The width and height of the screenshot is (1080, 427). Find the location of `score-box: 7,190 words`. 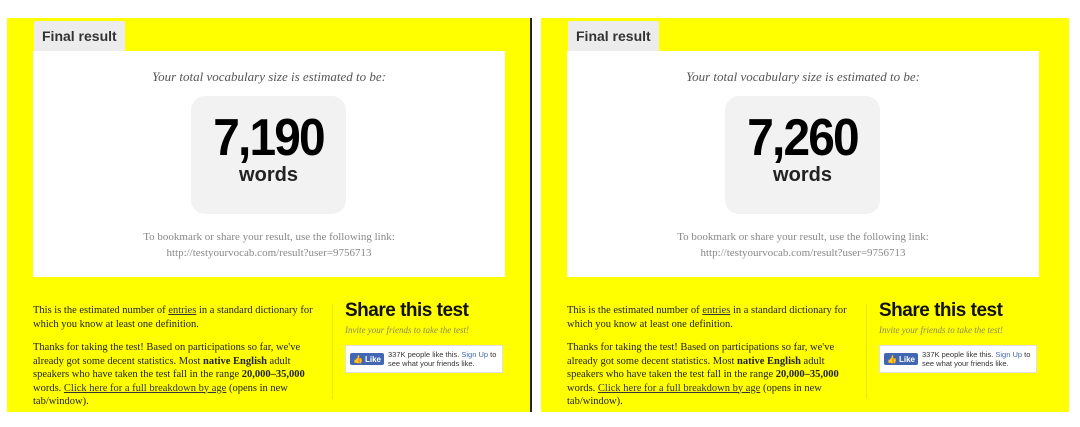

score-box: 7,190 words is located at coordinates (268, 155).